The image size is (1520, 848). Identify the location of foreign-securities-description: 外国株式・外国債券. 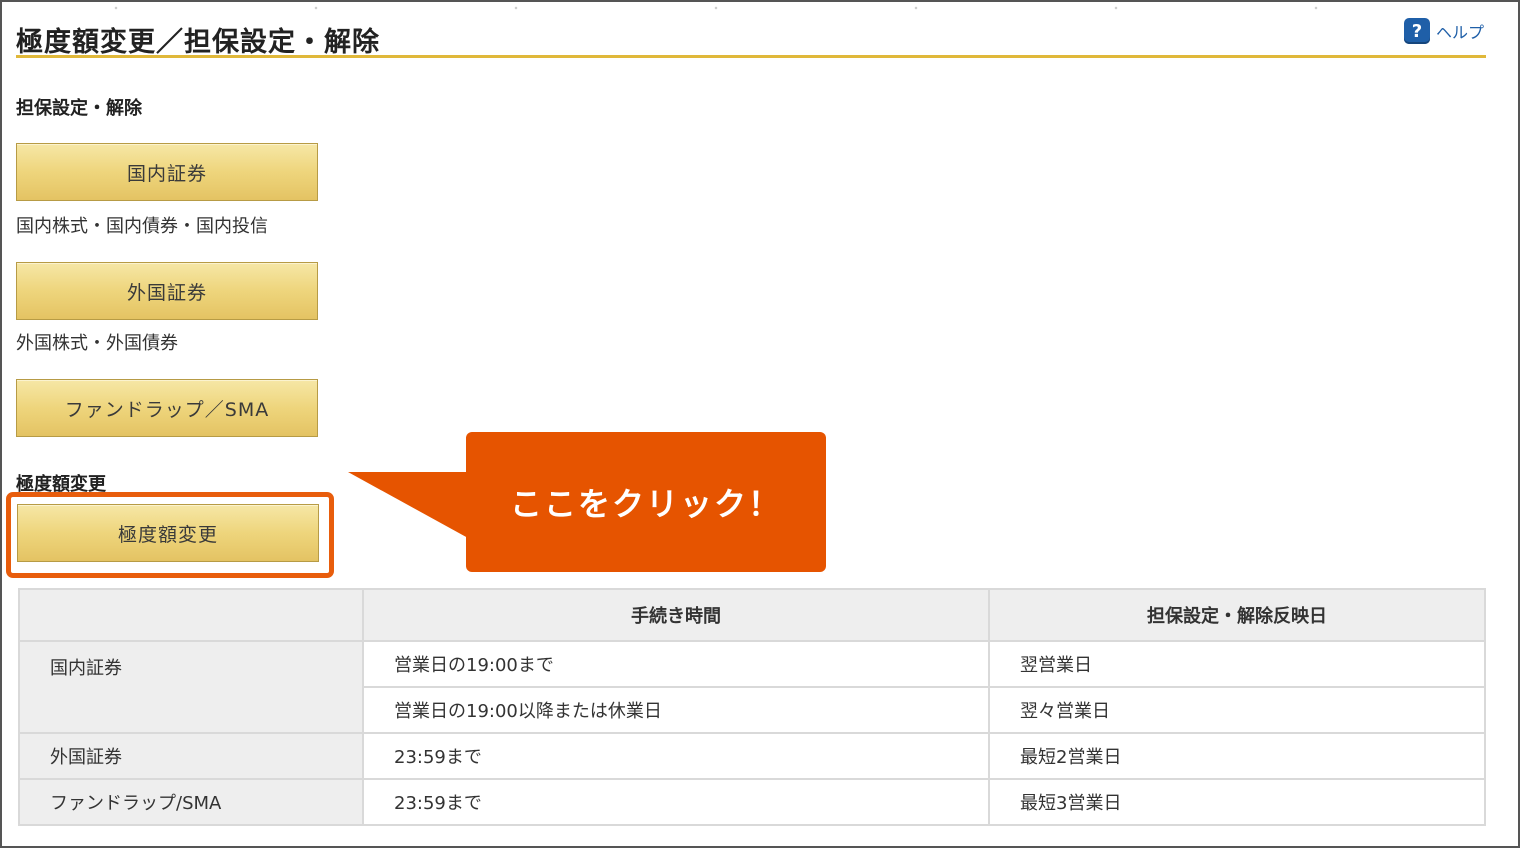
(97, 343).